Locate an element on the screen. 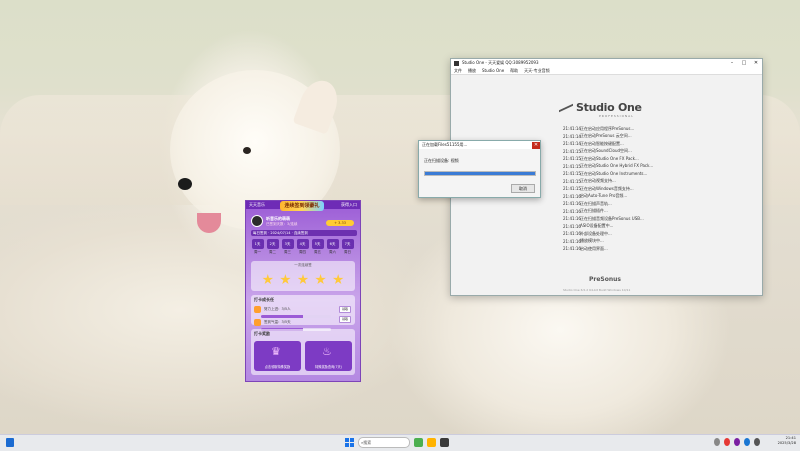 This screenshot has width=800, height=451. studio-one-titlebar: Studio One - 天天爱娱 QQ:3089952093 – □ ✕ is located at coordinates (606, 63).